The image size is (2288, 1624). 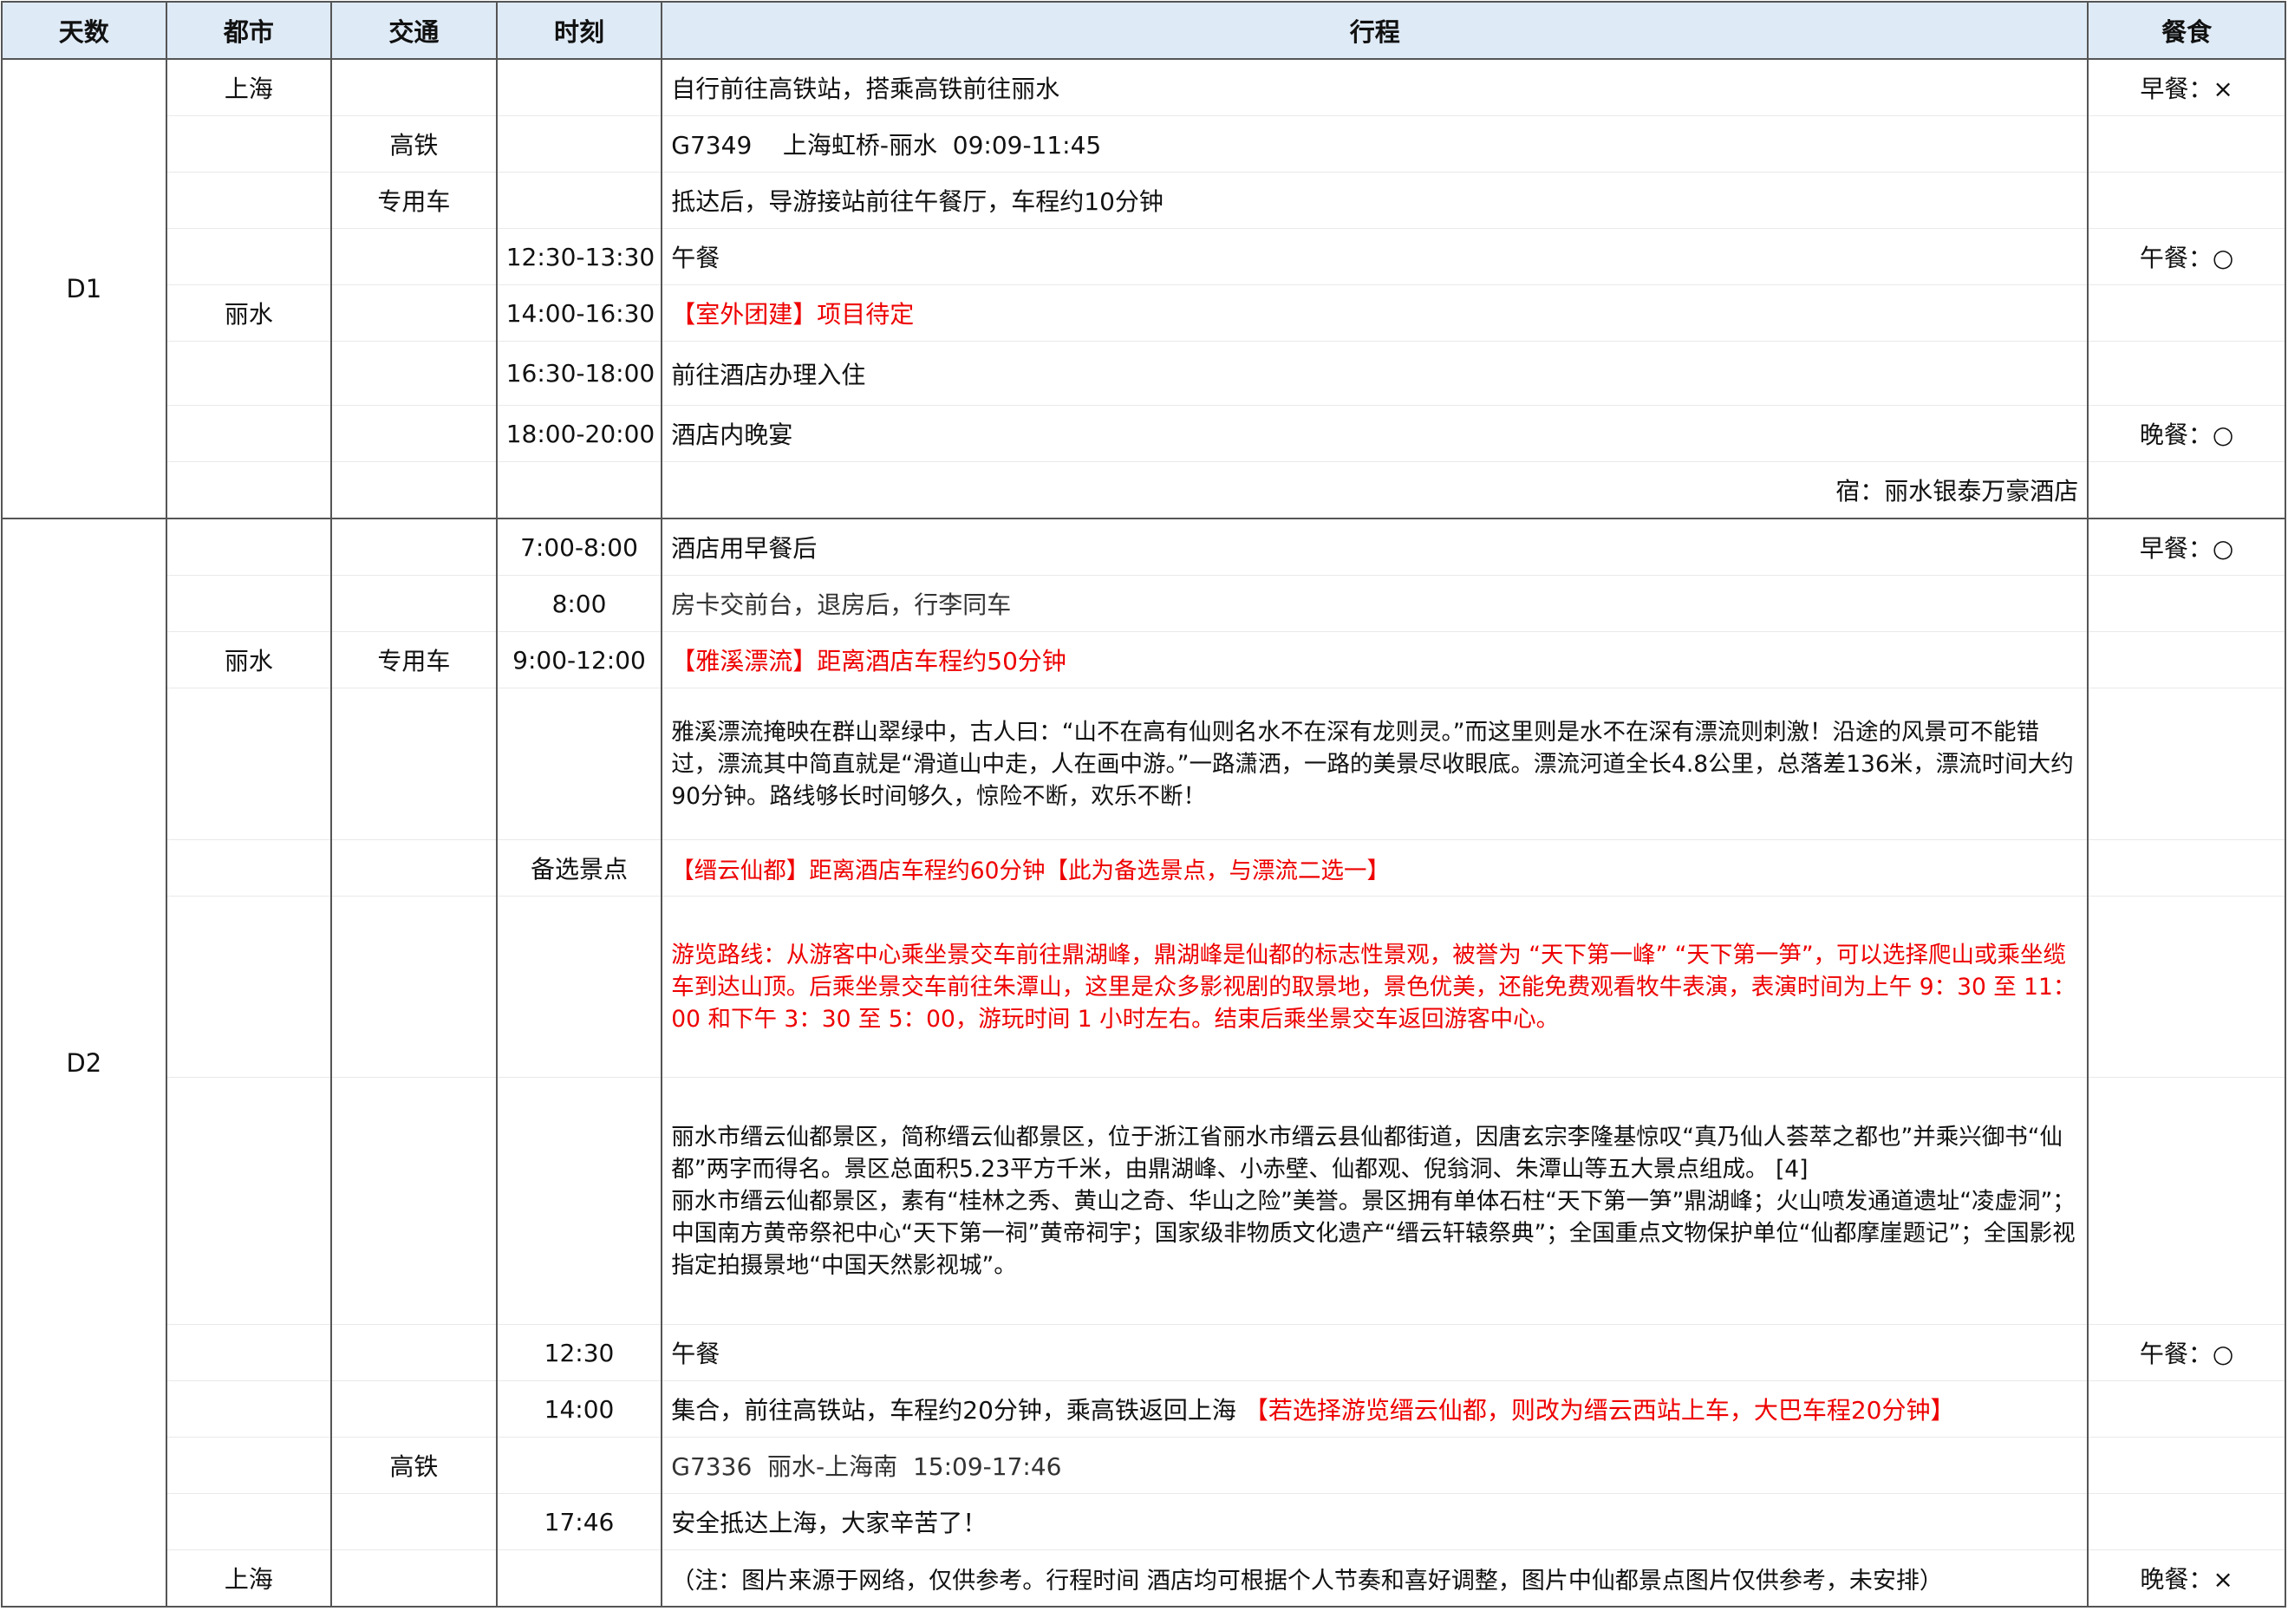 What do you see at coordinates (2186, 1578) in the screenshot?
I see `meal-cell: 晚餐：×` at bounding box center [2186, 1578].